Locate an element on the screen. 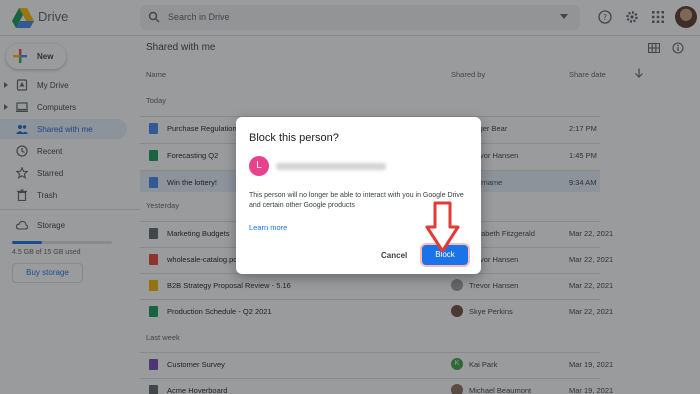 This screenshot has height=394, width=700. avatar: L is located at coordinates (259, 166).